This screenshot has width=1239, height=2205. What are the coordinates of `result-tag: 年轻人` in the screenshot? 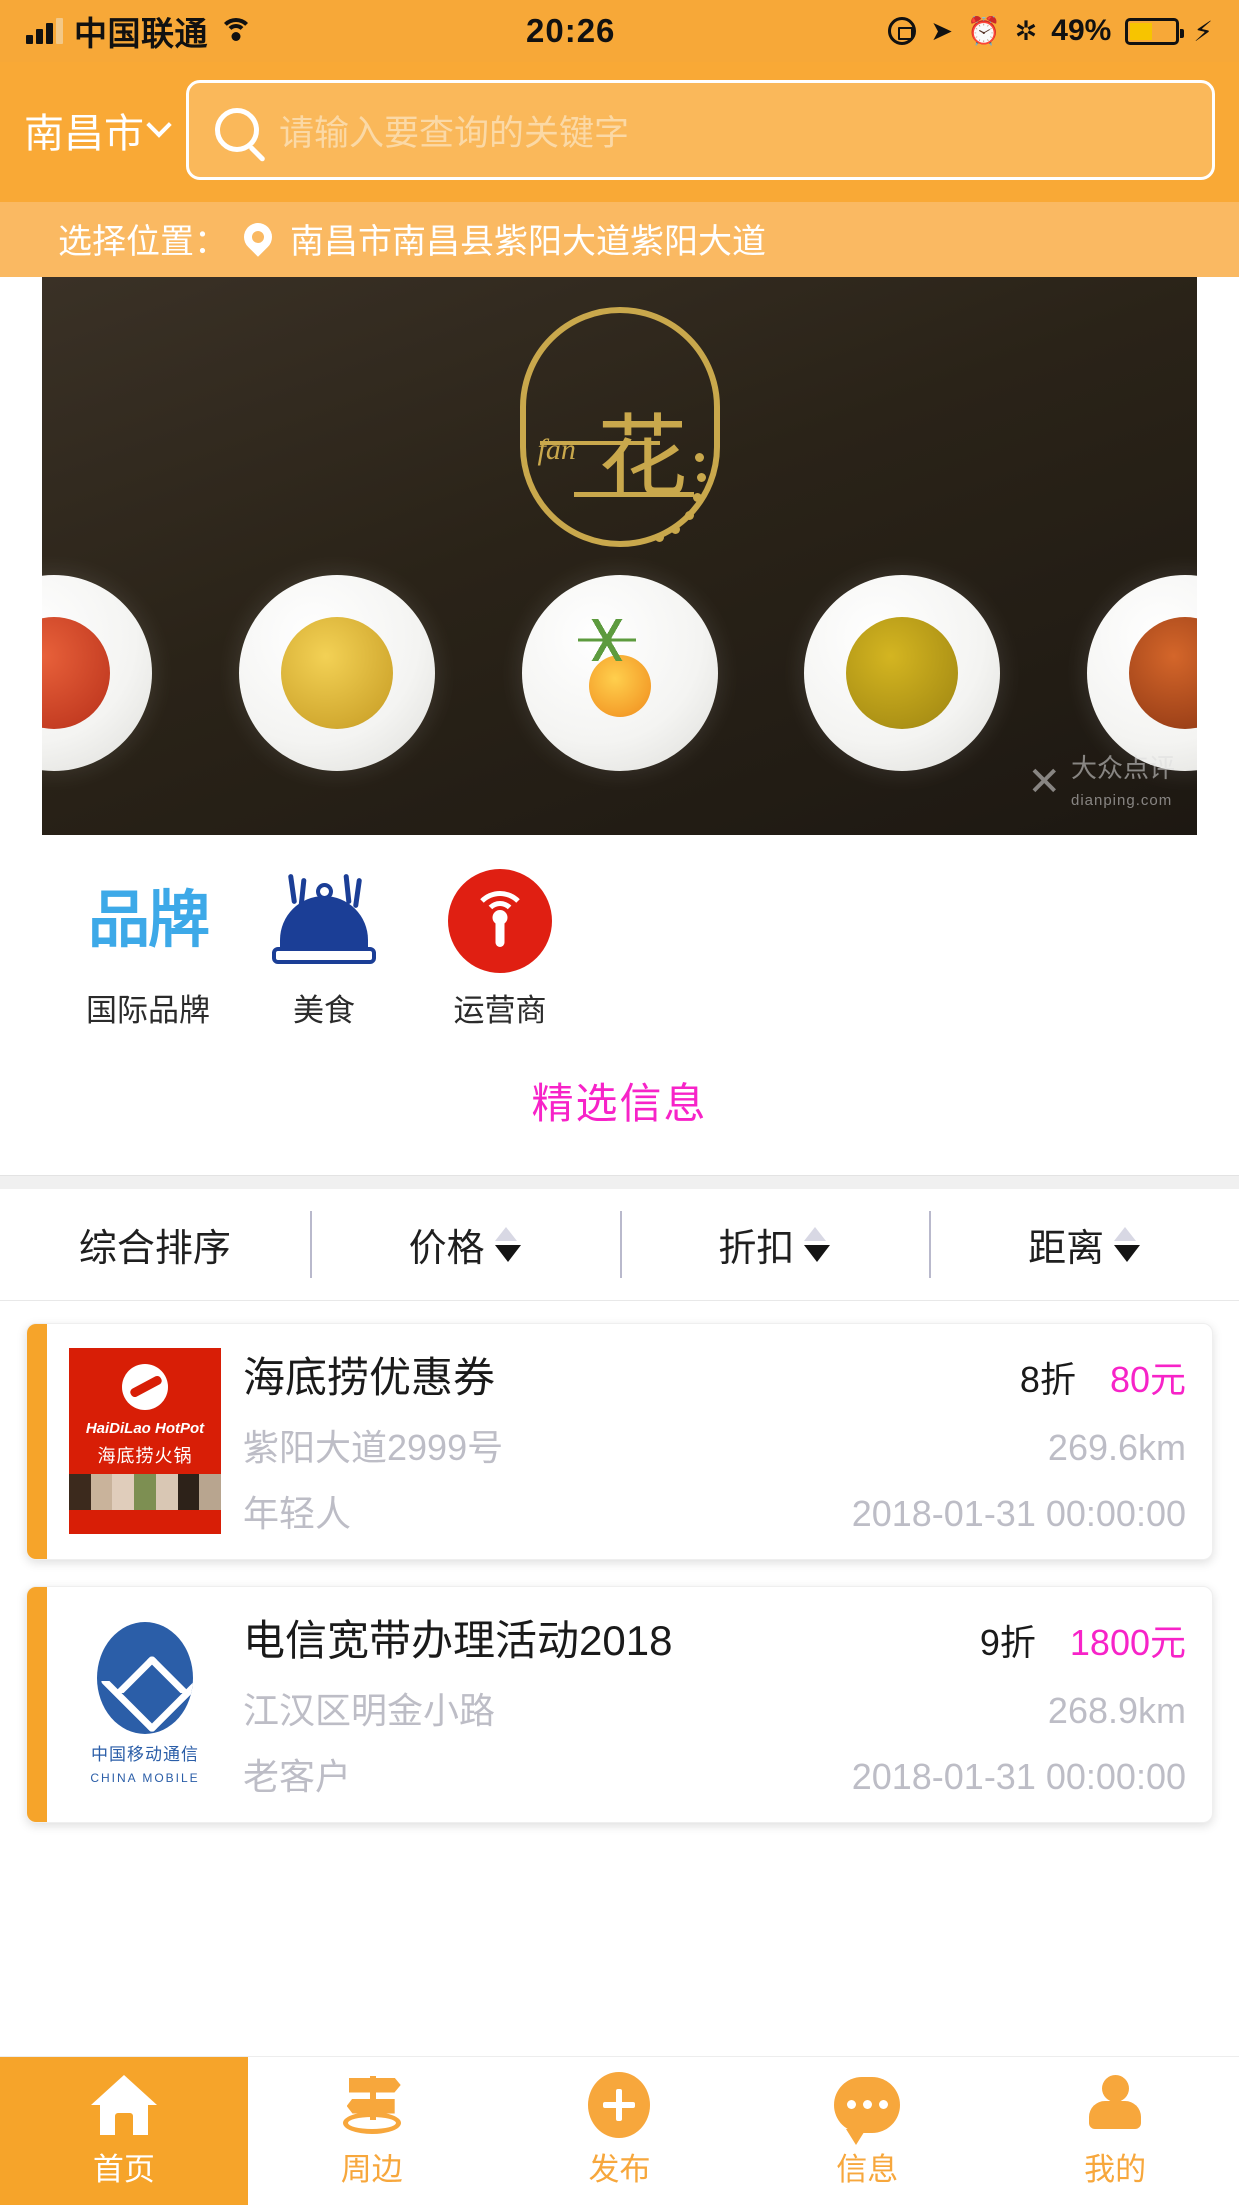 It's located at (297, 1513).